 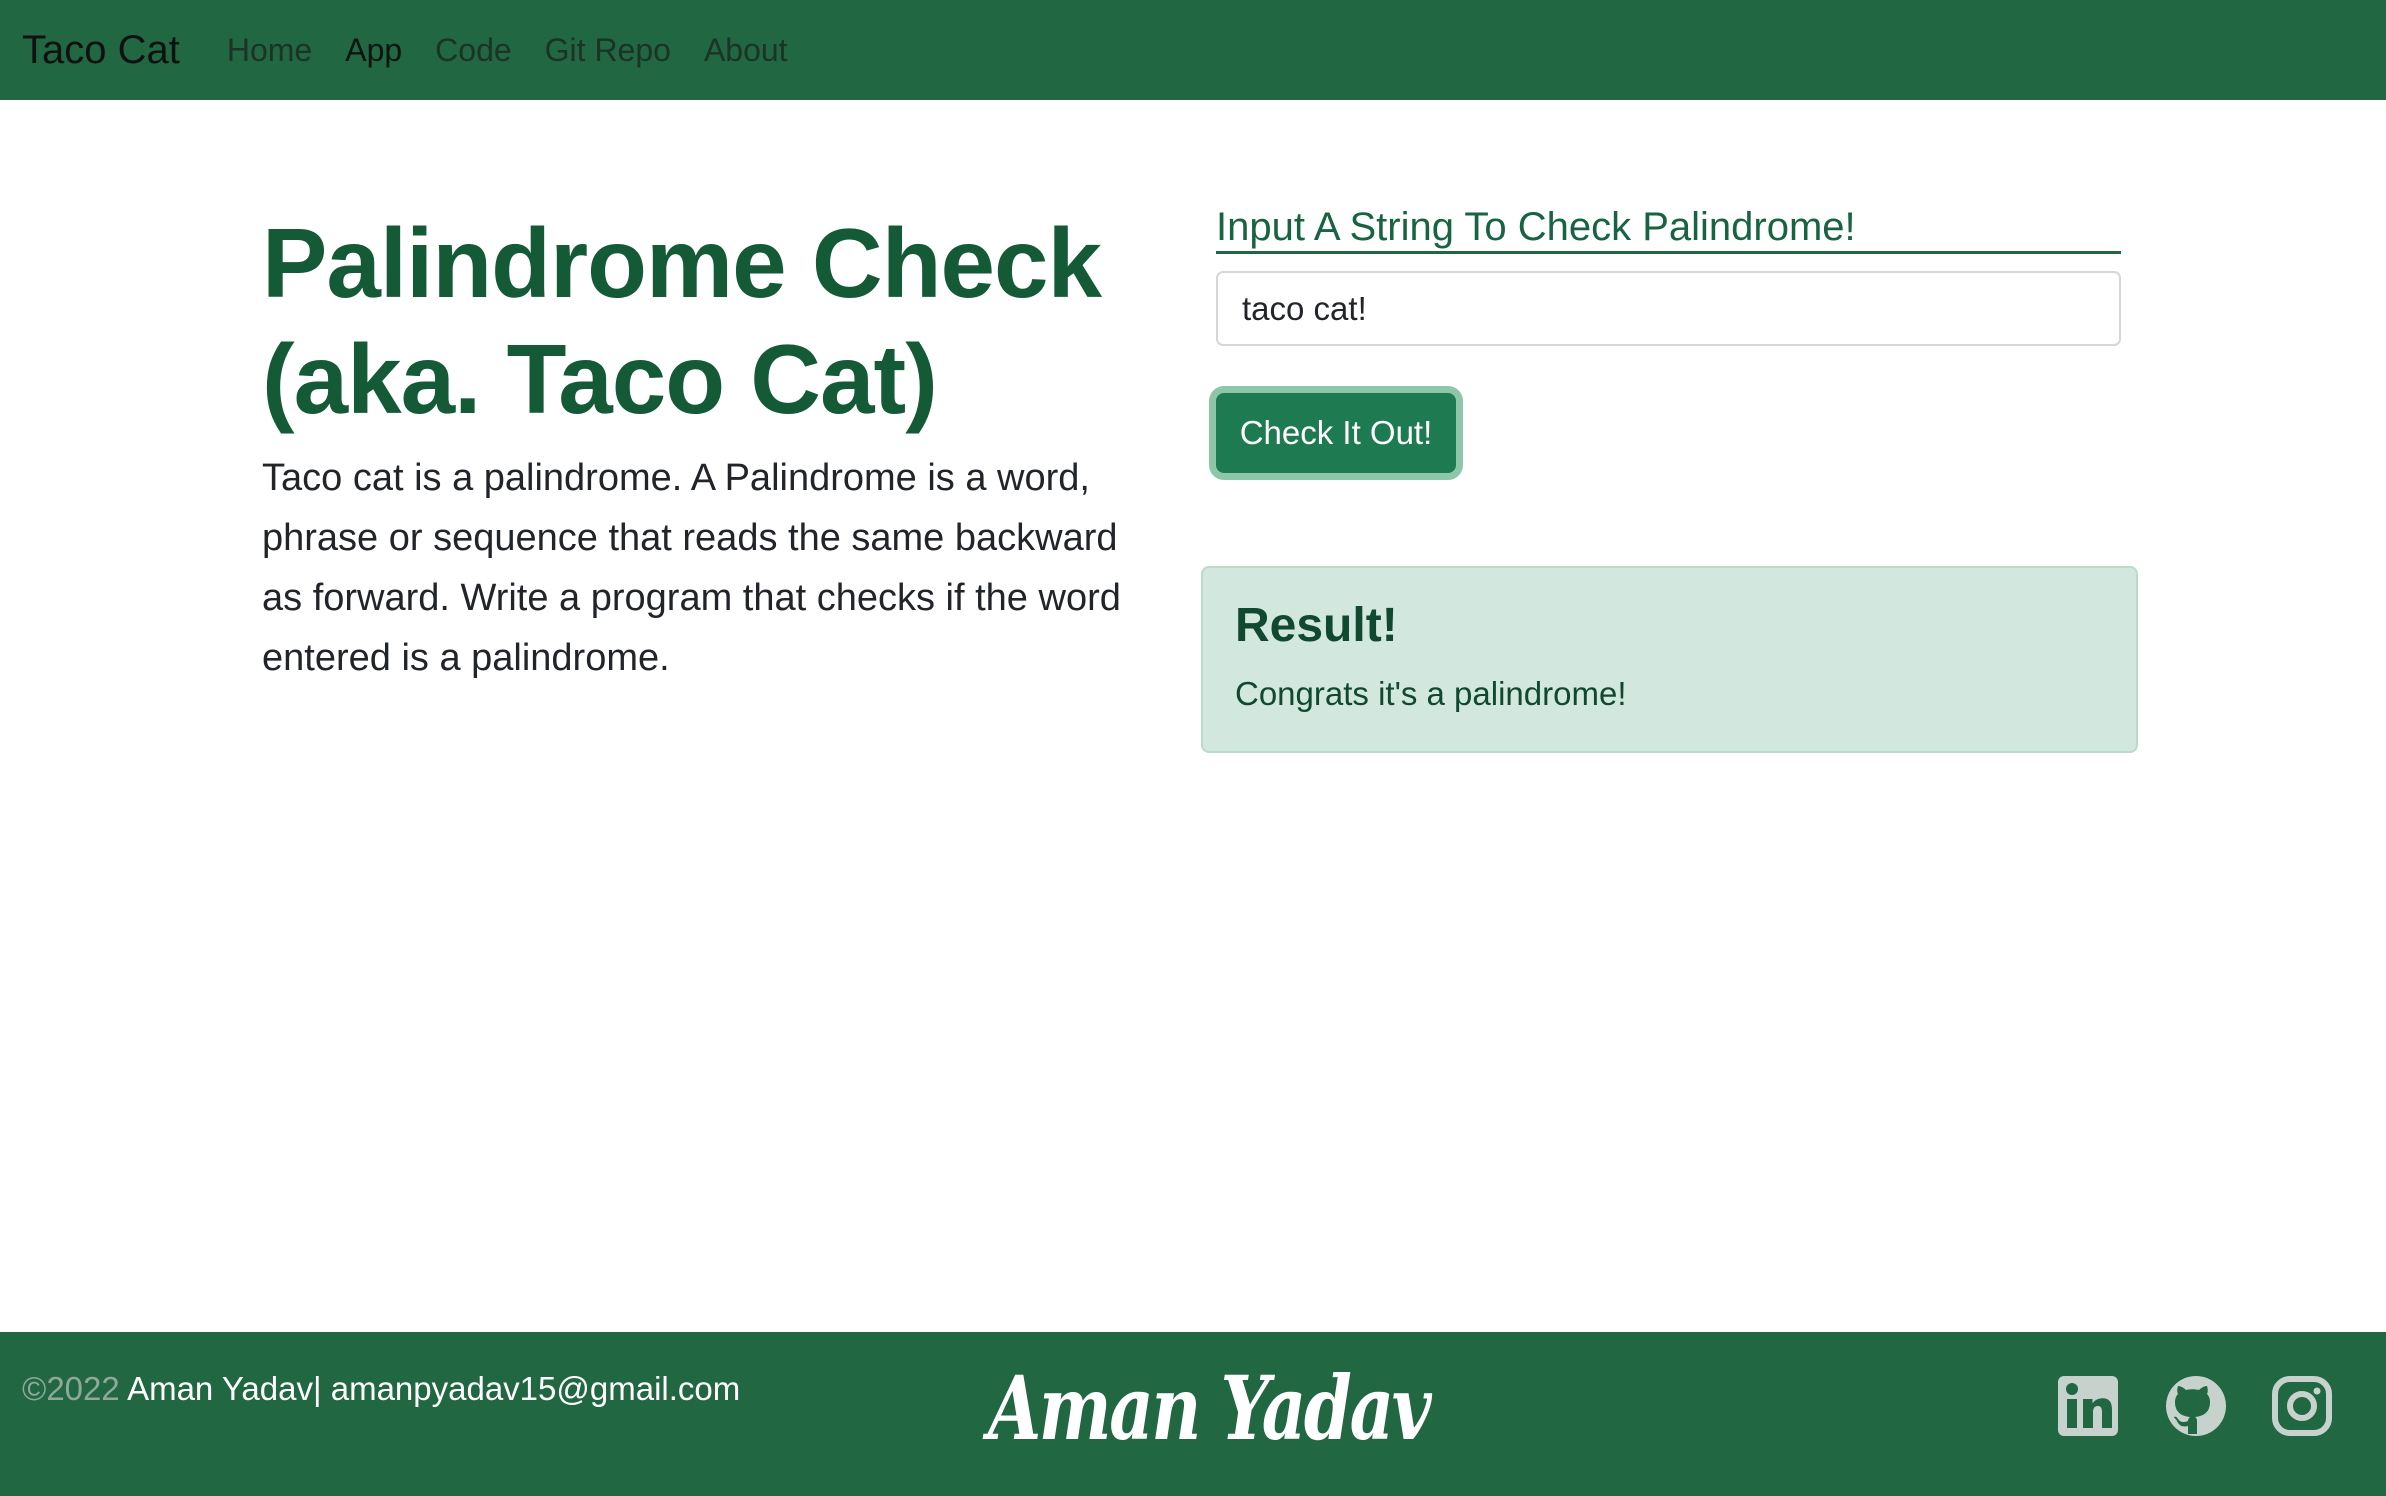 I want to click on page-title-line1: Palindrome Check, so click(x=682, y=263).